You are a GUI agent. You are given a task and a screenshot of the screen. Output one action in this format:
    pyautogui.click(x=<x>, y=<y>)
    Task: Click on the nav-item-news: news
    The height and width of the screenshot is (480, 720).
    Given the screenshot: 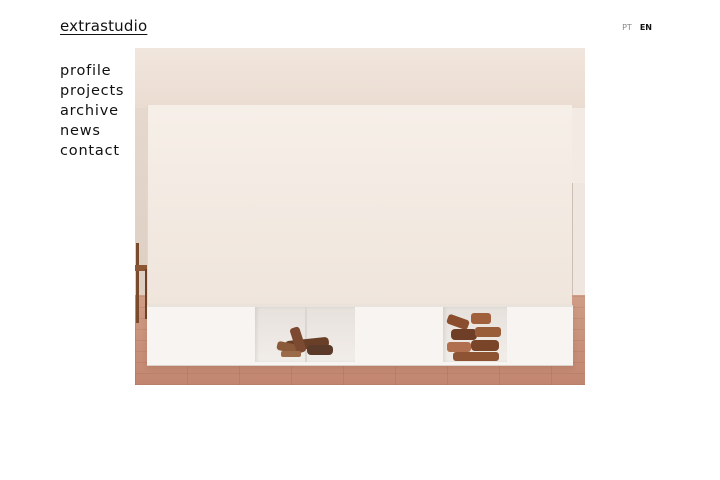 What is the action you would take?
    pyautogui.click(x=92, y=131)
    